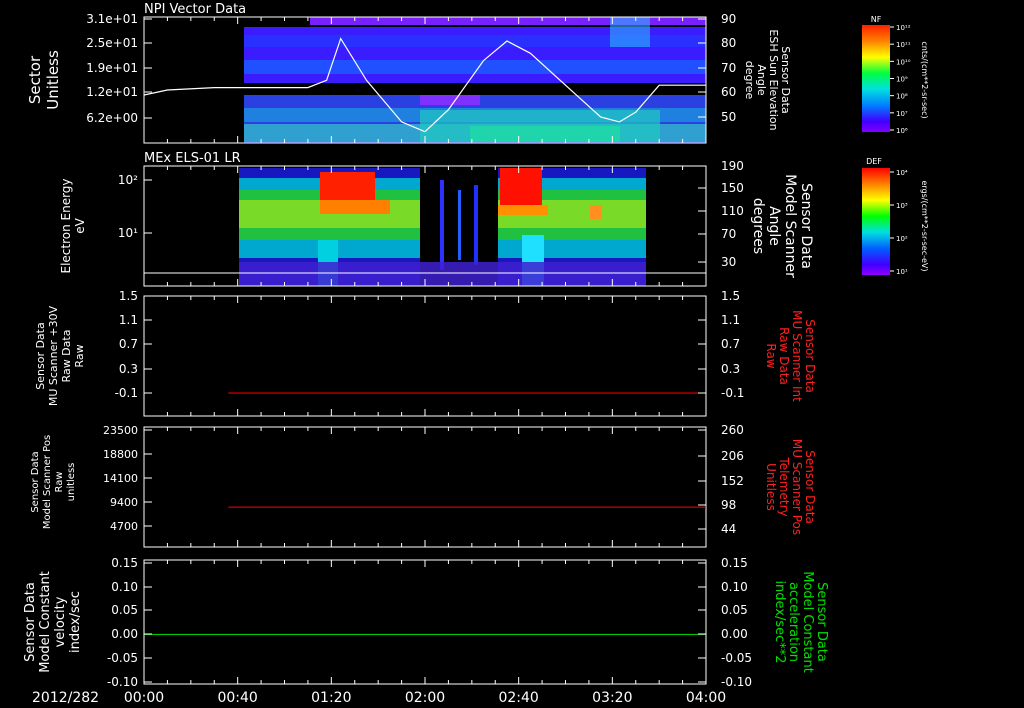 This screenshot has height=708, width=1024. Describe the element at coordinates (790, 226) in the screenshot. I see `panel2-right-label-2: Model Scanner` at that location.